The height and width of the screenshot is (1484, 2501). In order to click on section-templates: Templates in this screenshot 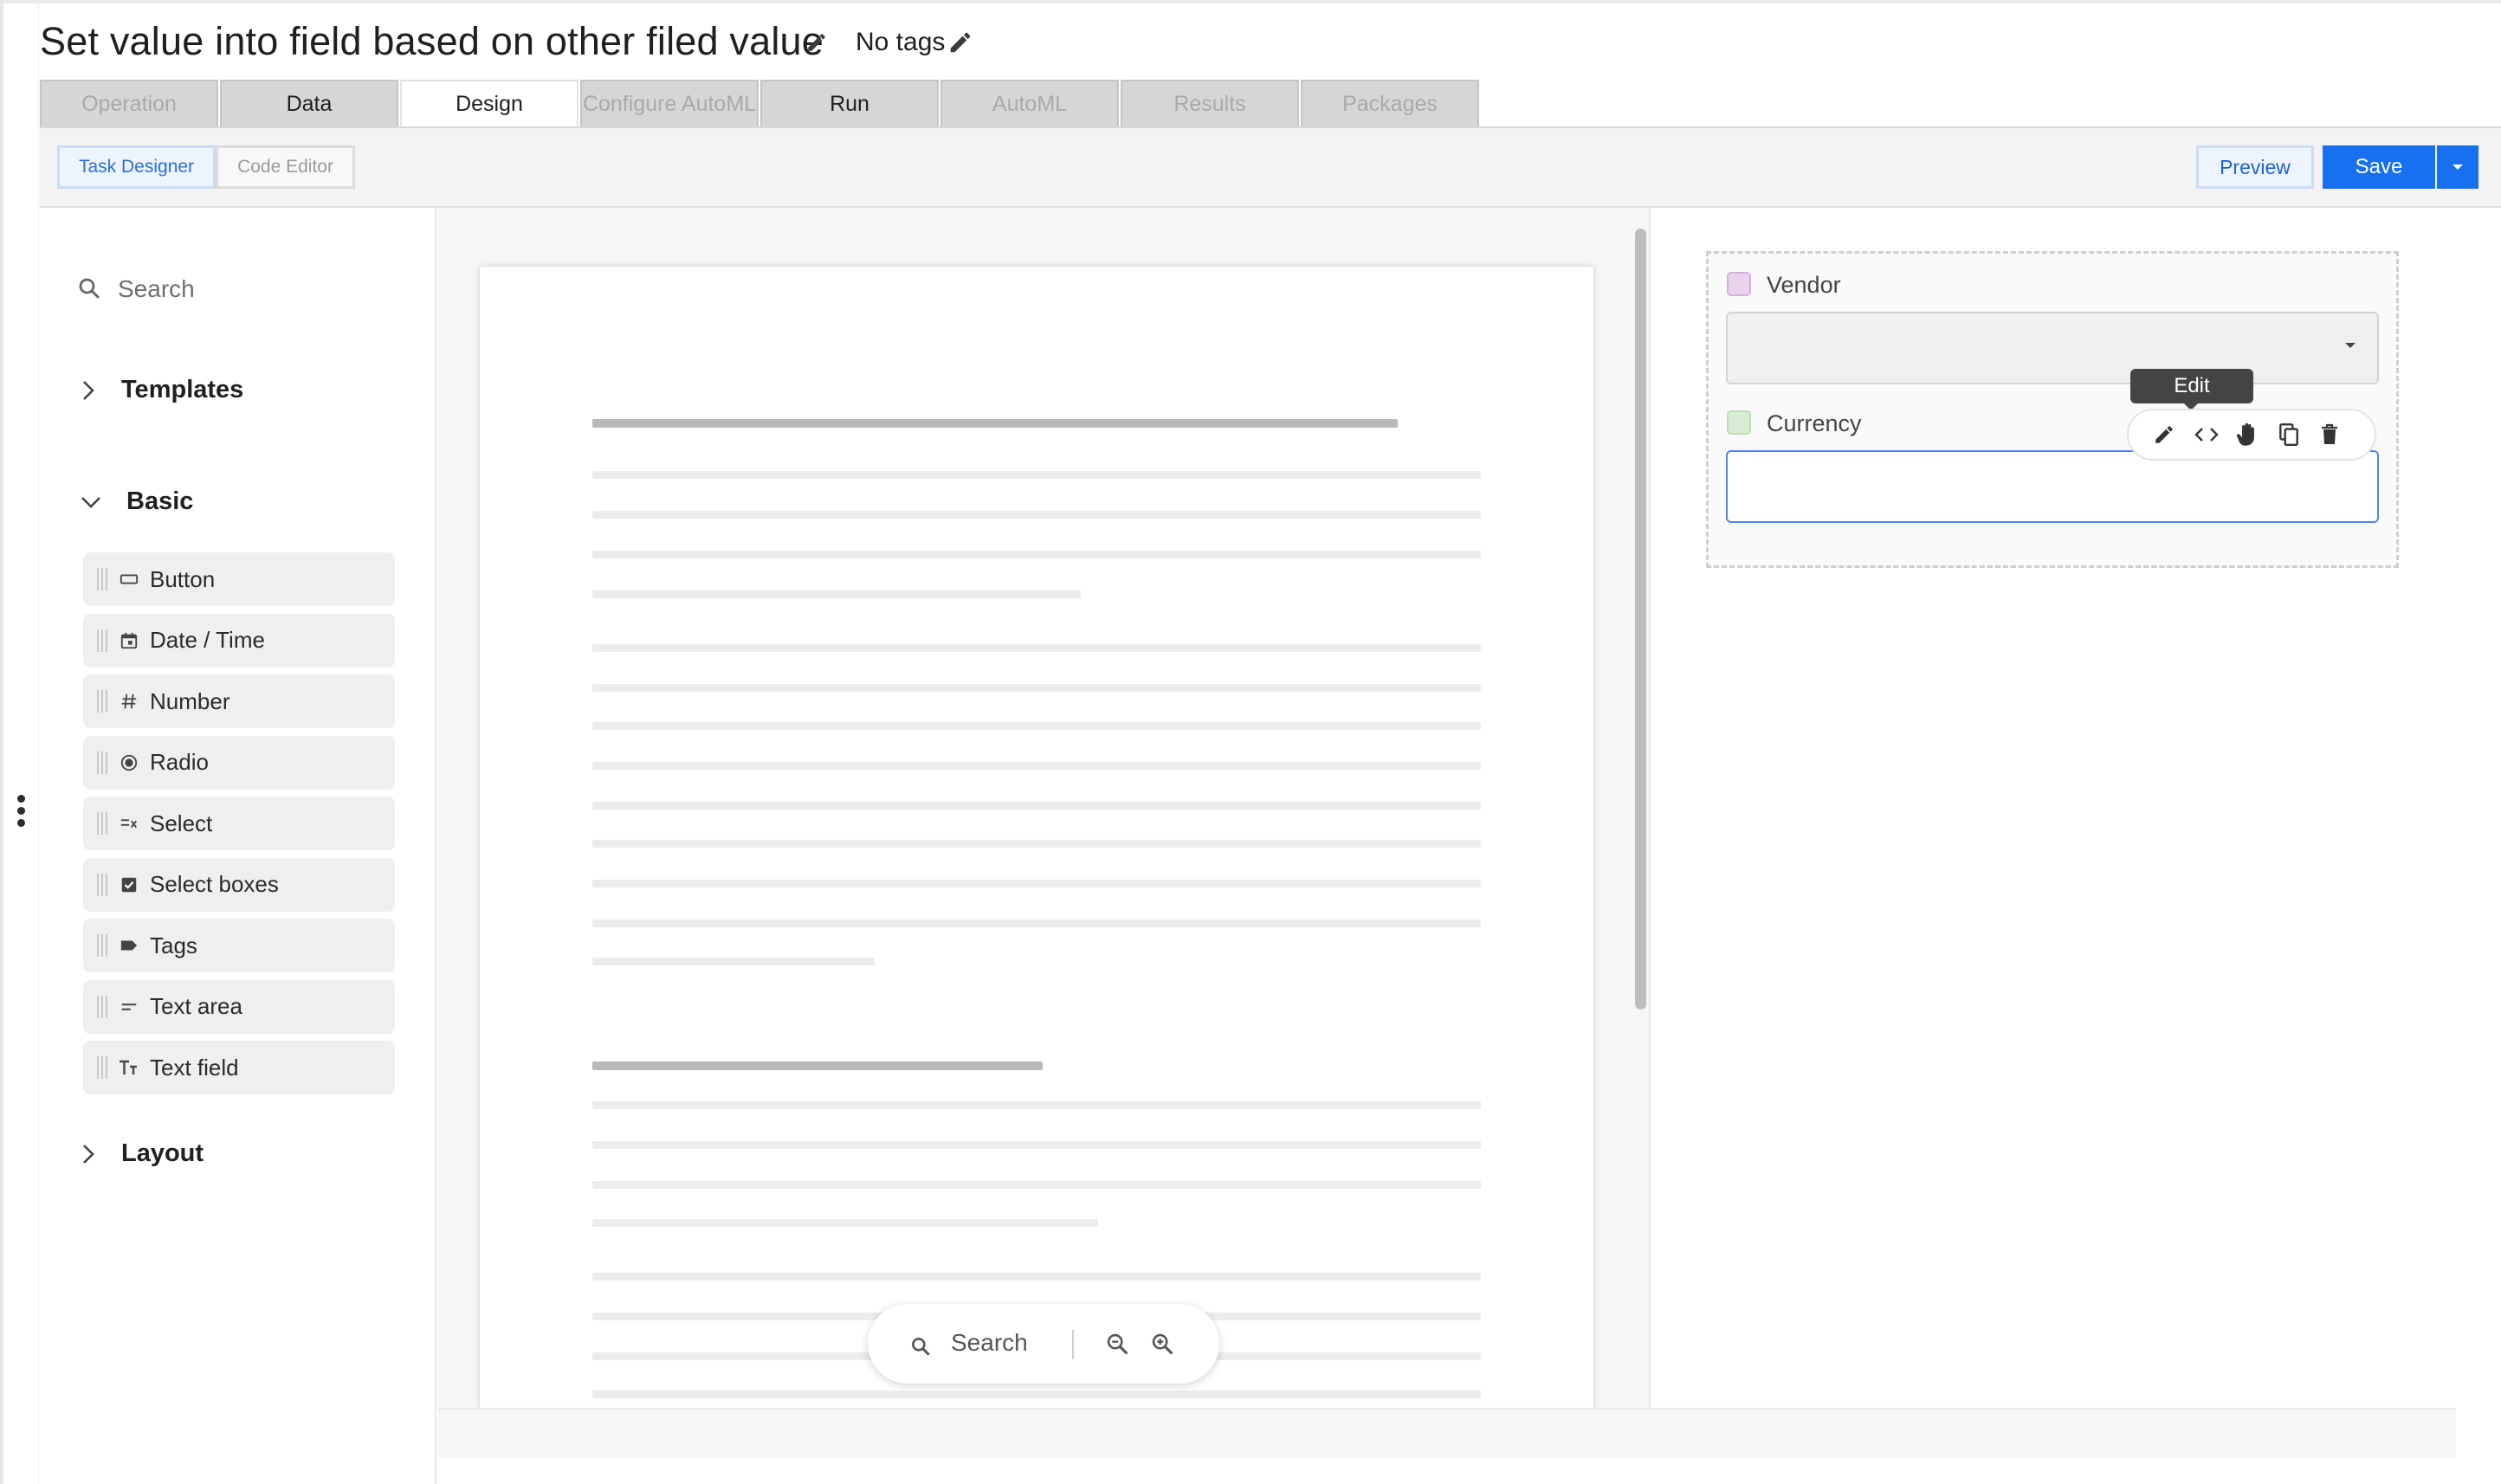, I will do `click(161, 390)`.